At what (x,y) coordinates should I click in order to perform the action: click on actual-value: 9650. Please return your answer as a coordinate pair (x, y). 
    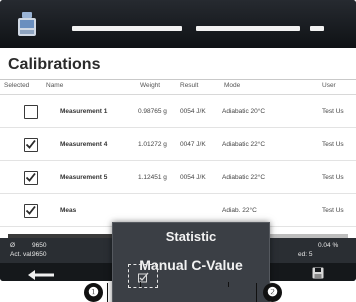
    Looking at the image, I should click on (39, 254).